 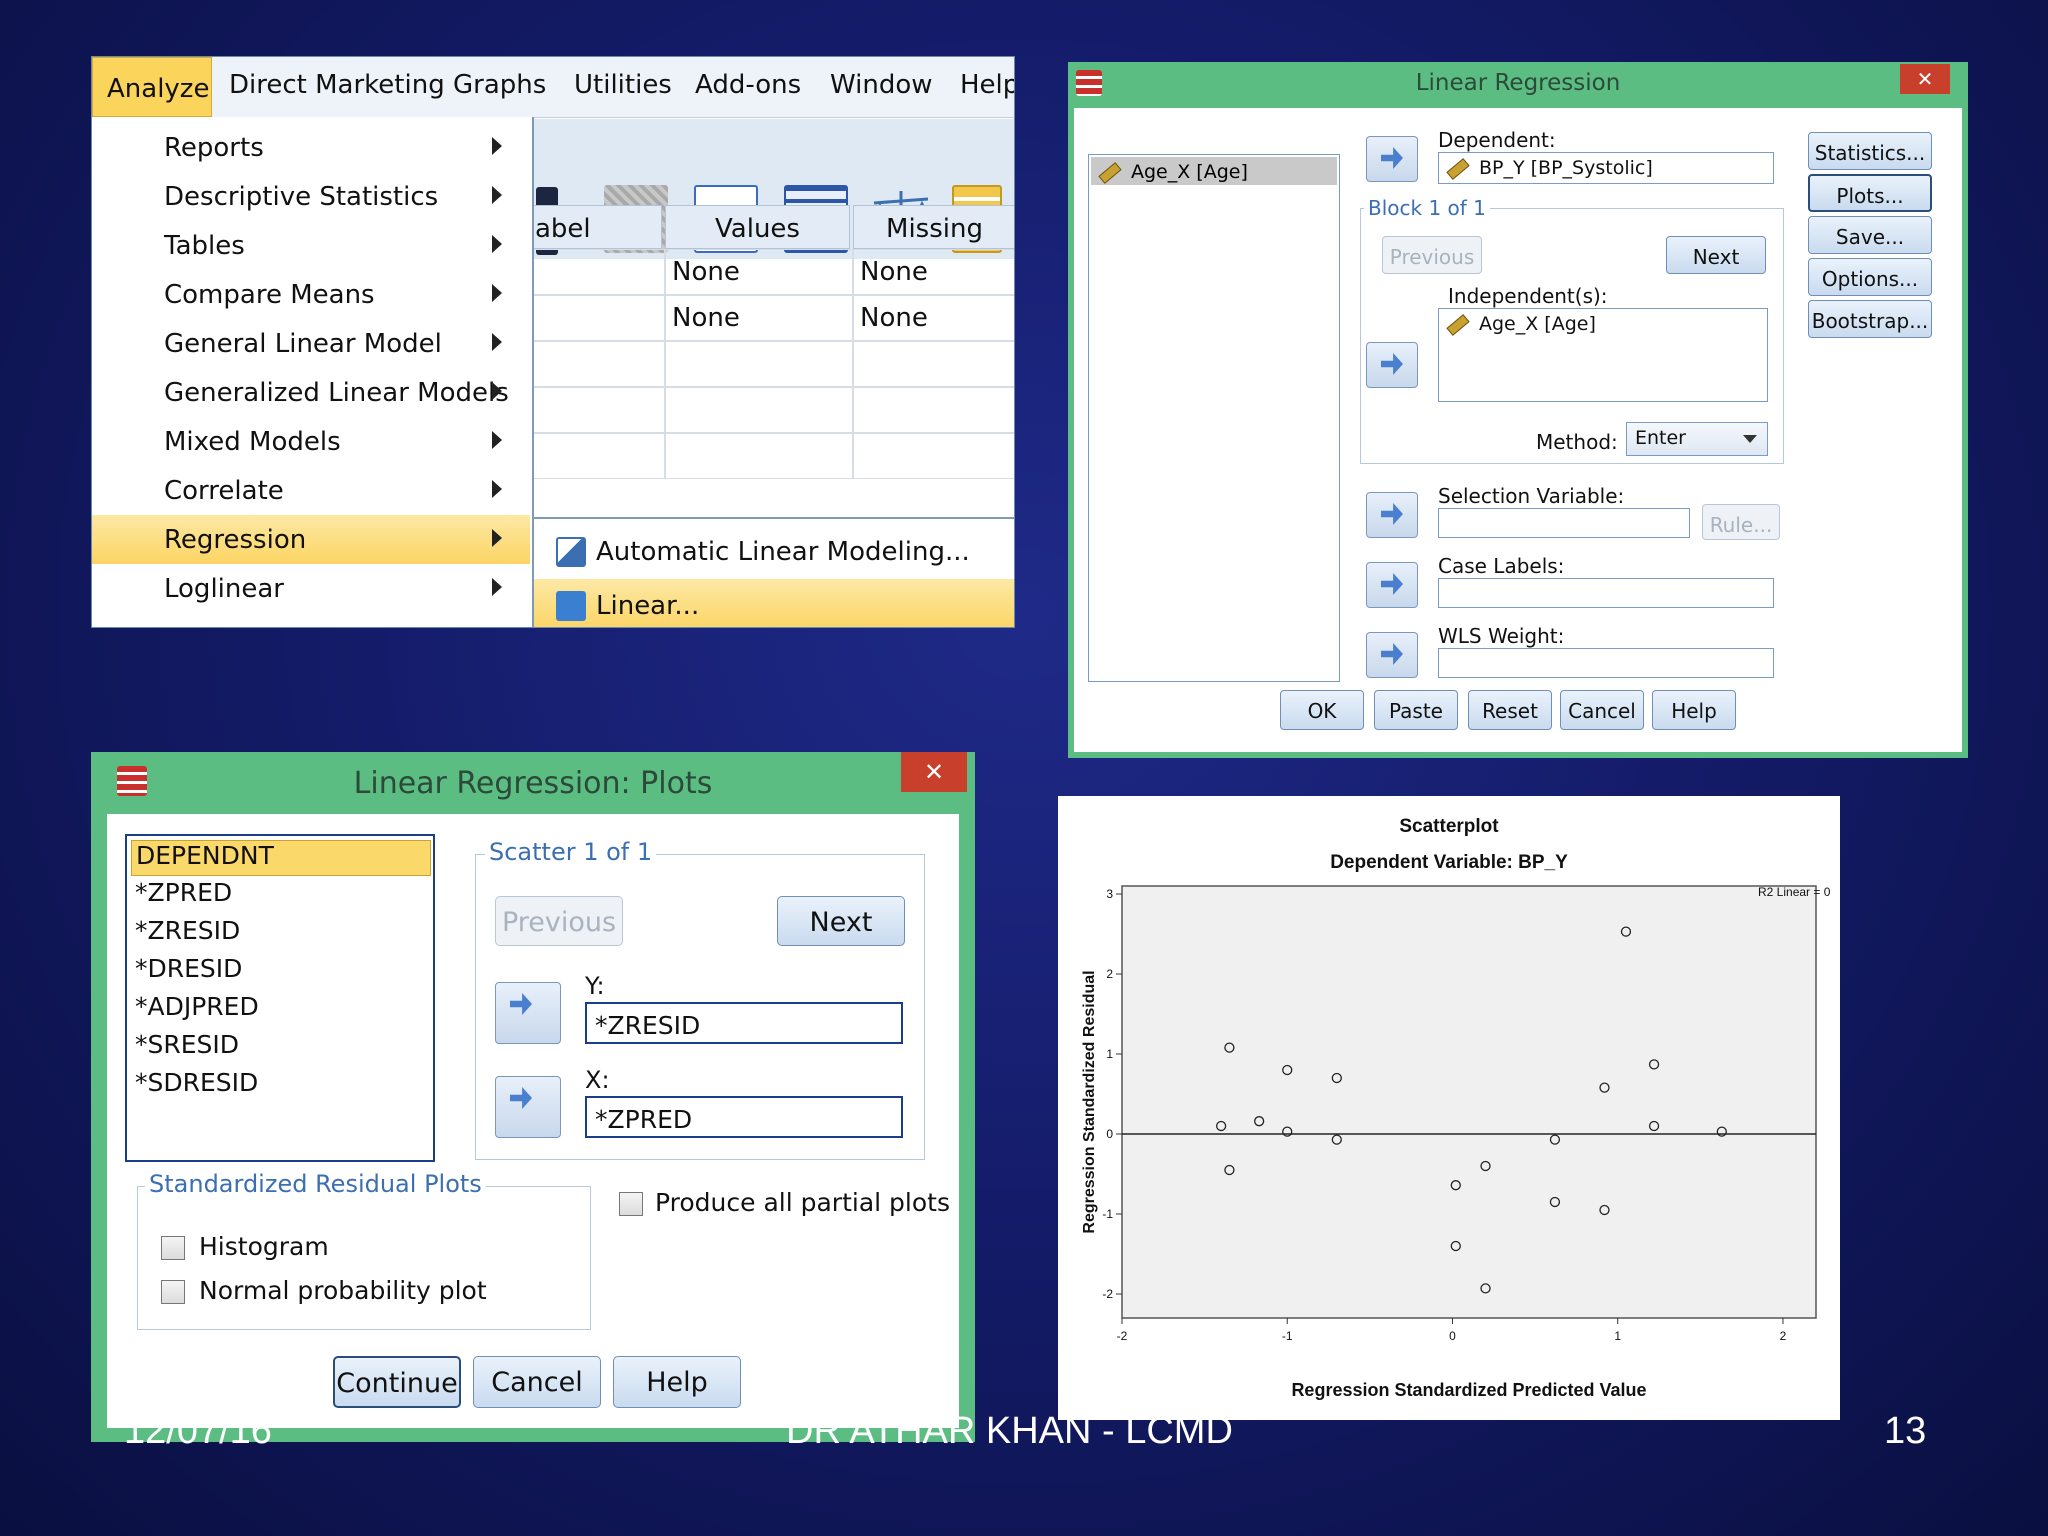 What do you see at coordinates (1392, 515) in the screenshot?
I see `move-to-selection-button` at bounding box center [1392, 515].